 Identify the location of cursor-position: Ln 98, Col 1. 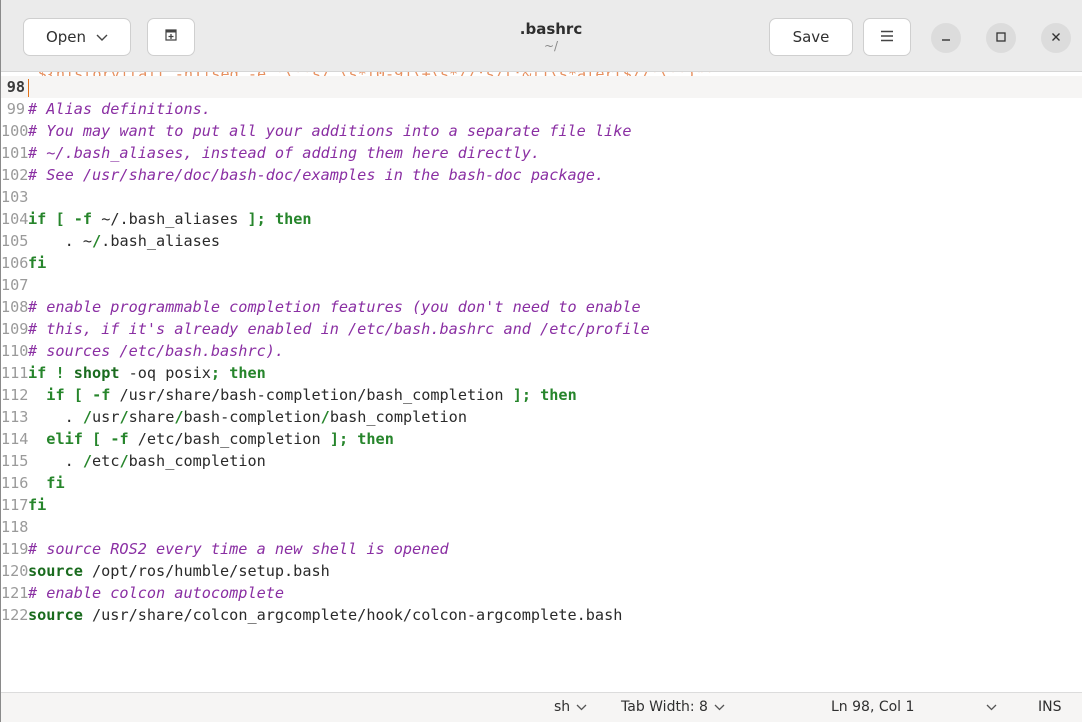
(872, 707).